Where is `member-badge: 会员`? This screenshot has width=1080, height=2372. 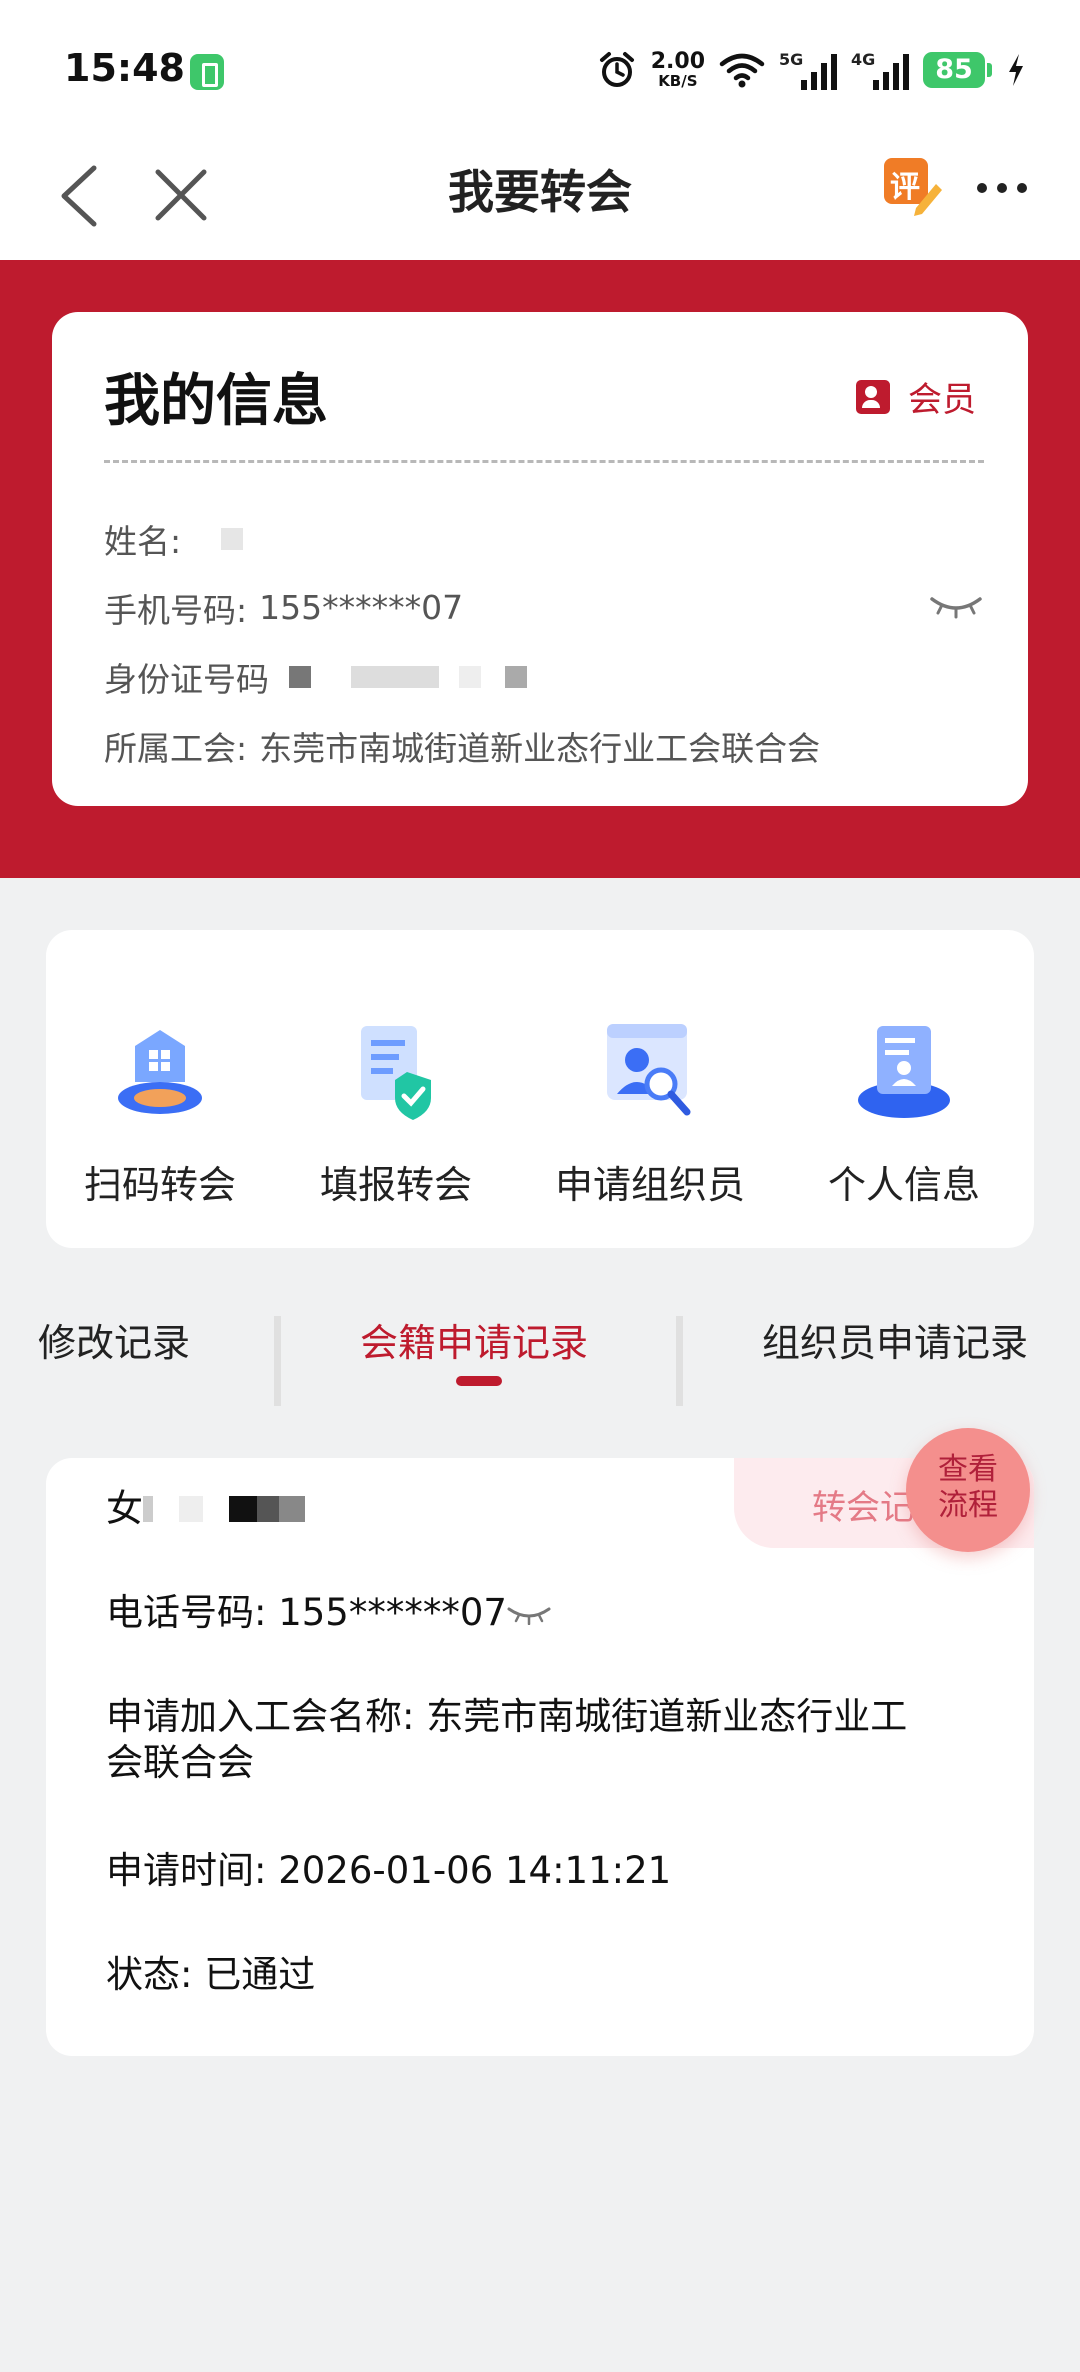
member-badge: 会员 is located at coordinates (916, 396).